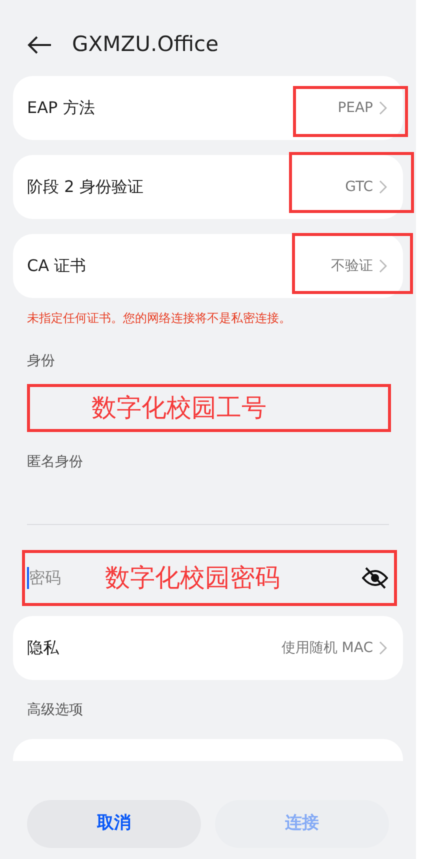 Image resolution: width=436 pixels, height=859 pixels. I want to click on settings-row: 隐私 使用随机 MAC, so click(208, 648).